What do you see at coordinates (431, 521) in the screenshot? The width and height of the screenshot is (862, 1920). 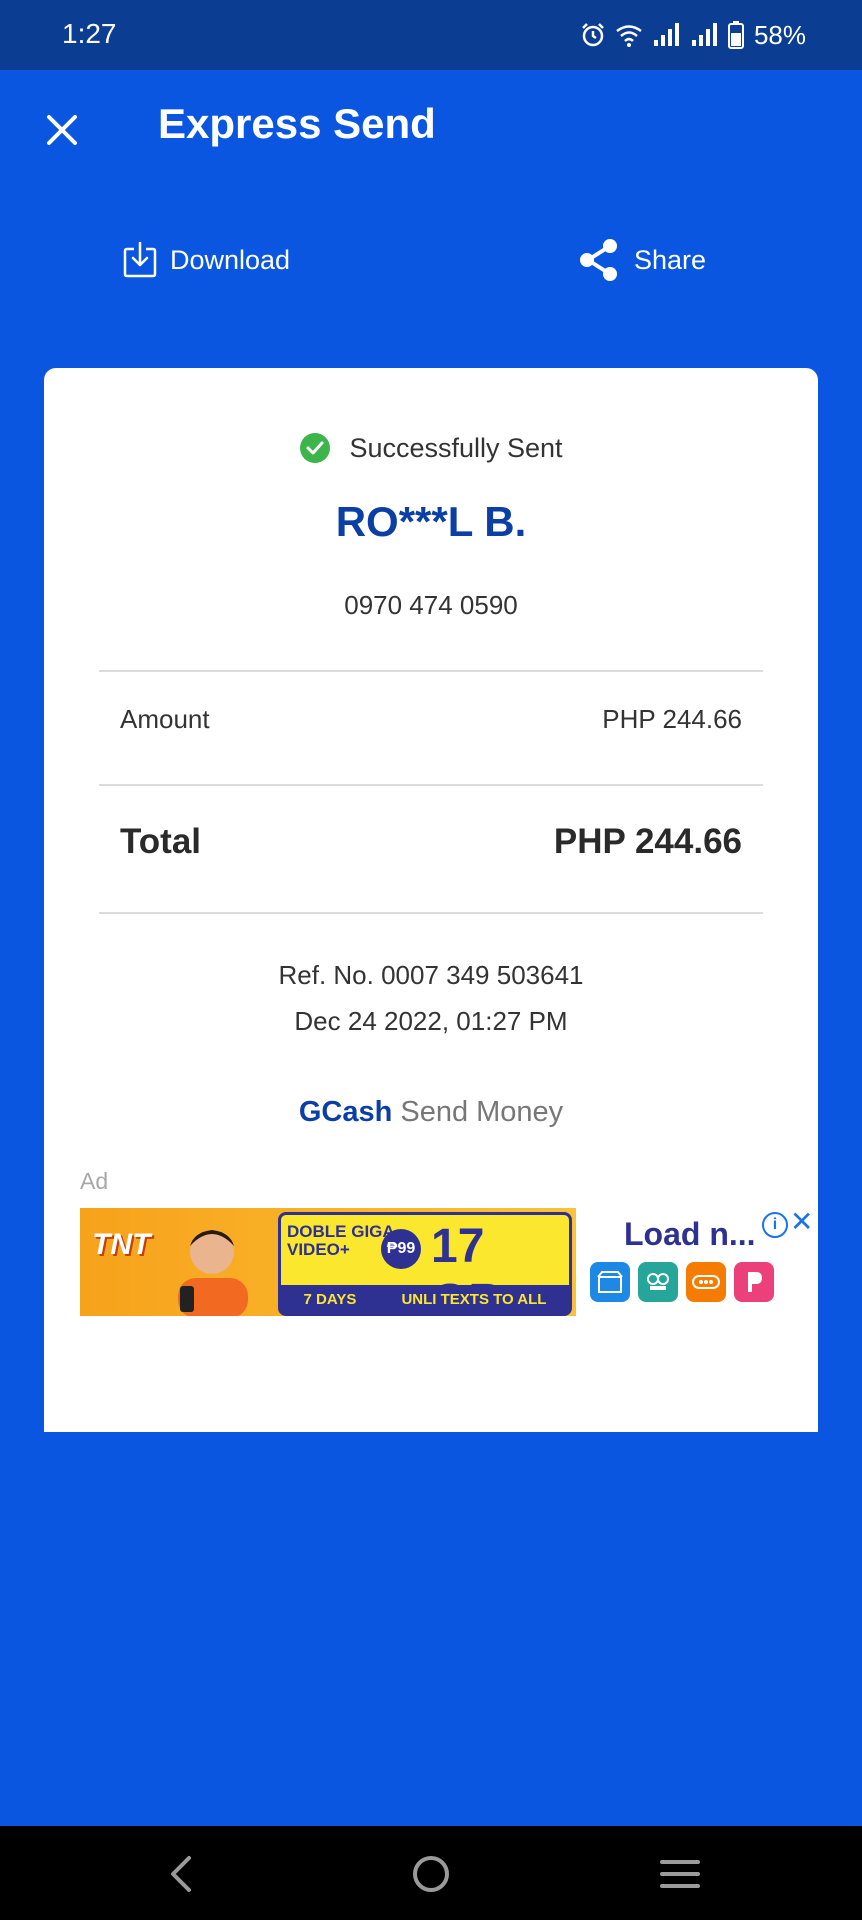 I see `recipient-name: RO***L B.` at bounding box center [431, 521].